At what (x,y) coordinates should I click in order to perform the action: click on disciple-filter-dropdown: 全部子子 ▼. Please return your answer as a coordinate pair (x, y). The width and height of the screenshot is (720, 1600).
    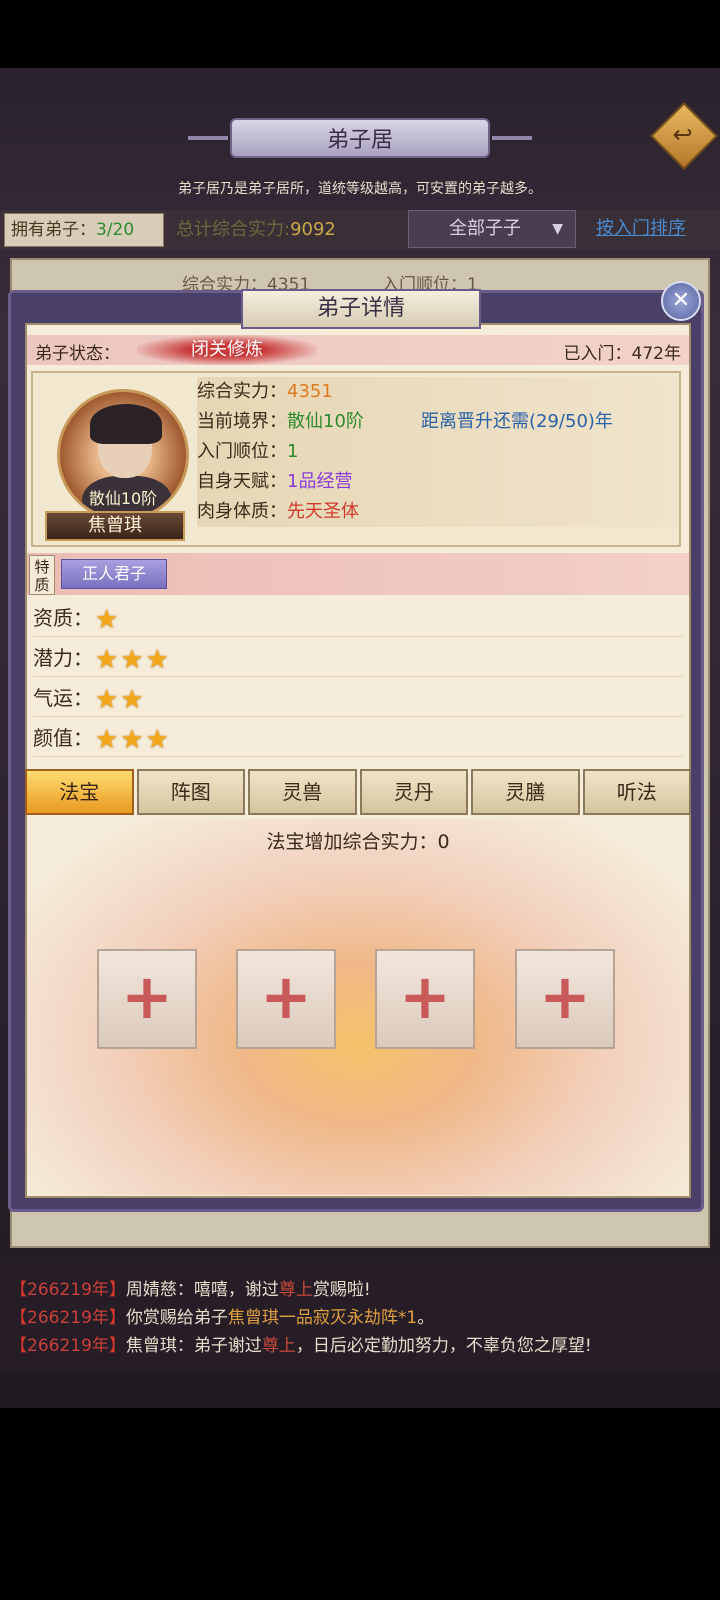
    Looking at the image, I should click on (492, 229).